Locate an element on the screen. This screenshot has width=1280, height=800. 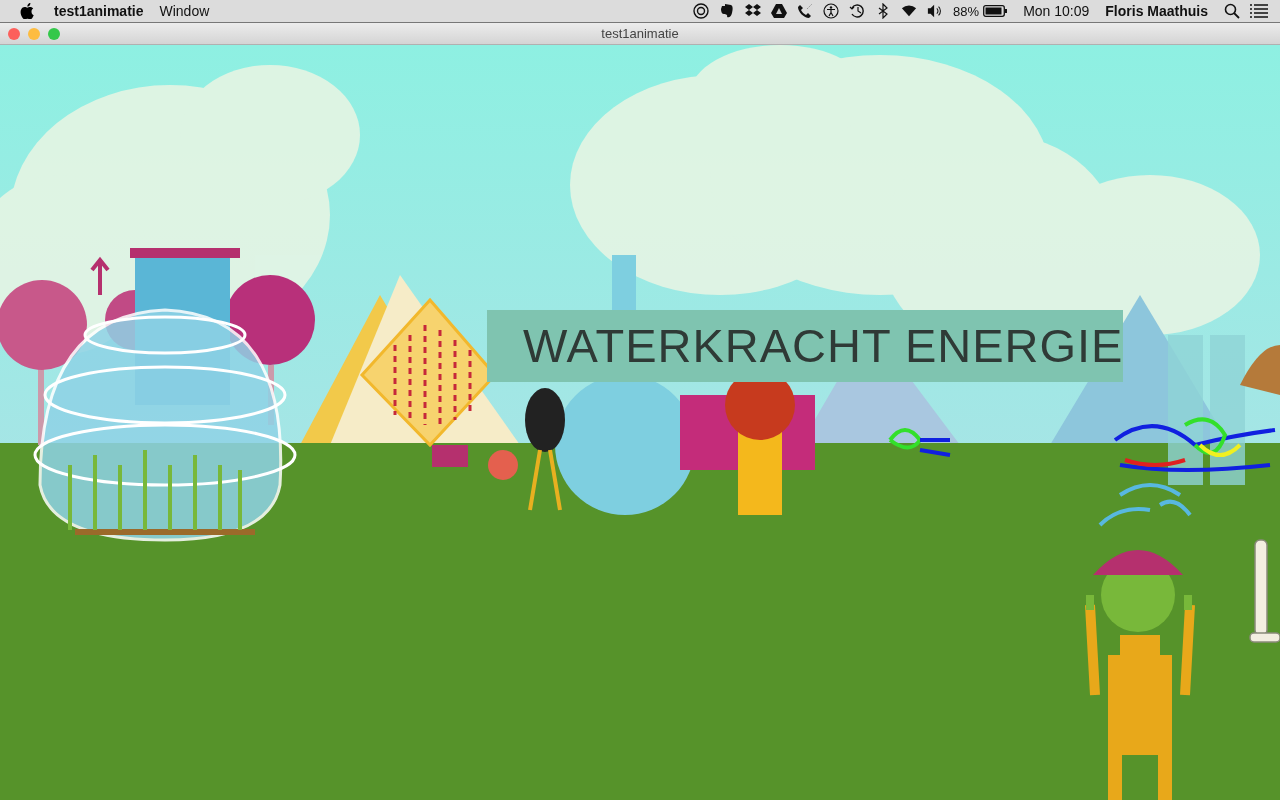
window-title: test1animatie is located at coordinates (640, 33).